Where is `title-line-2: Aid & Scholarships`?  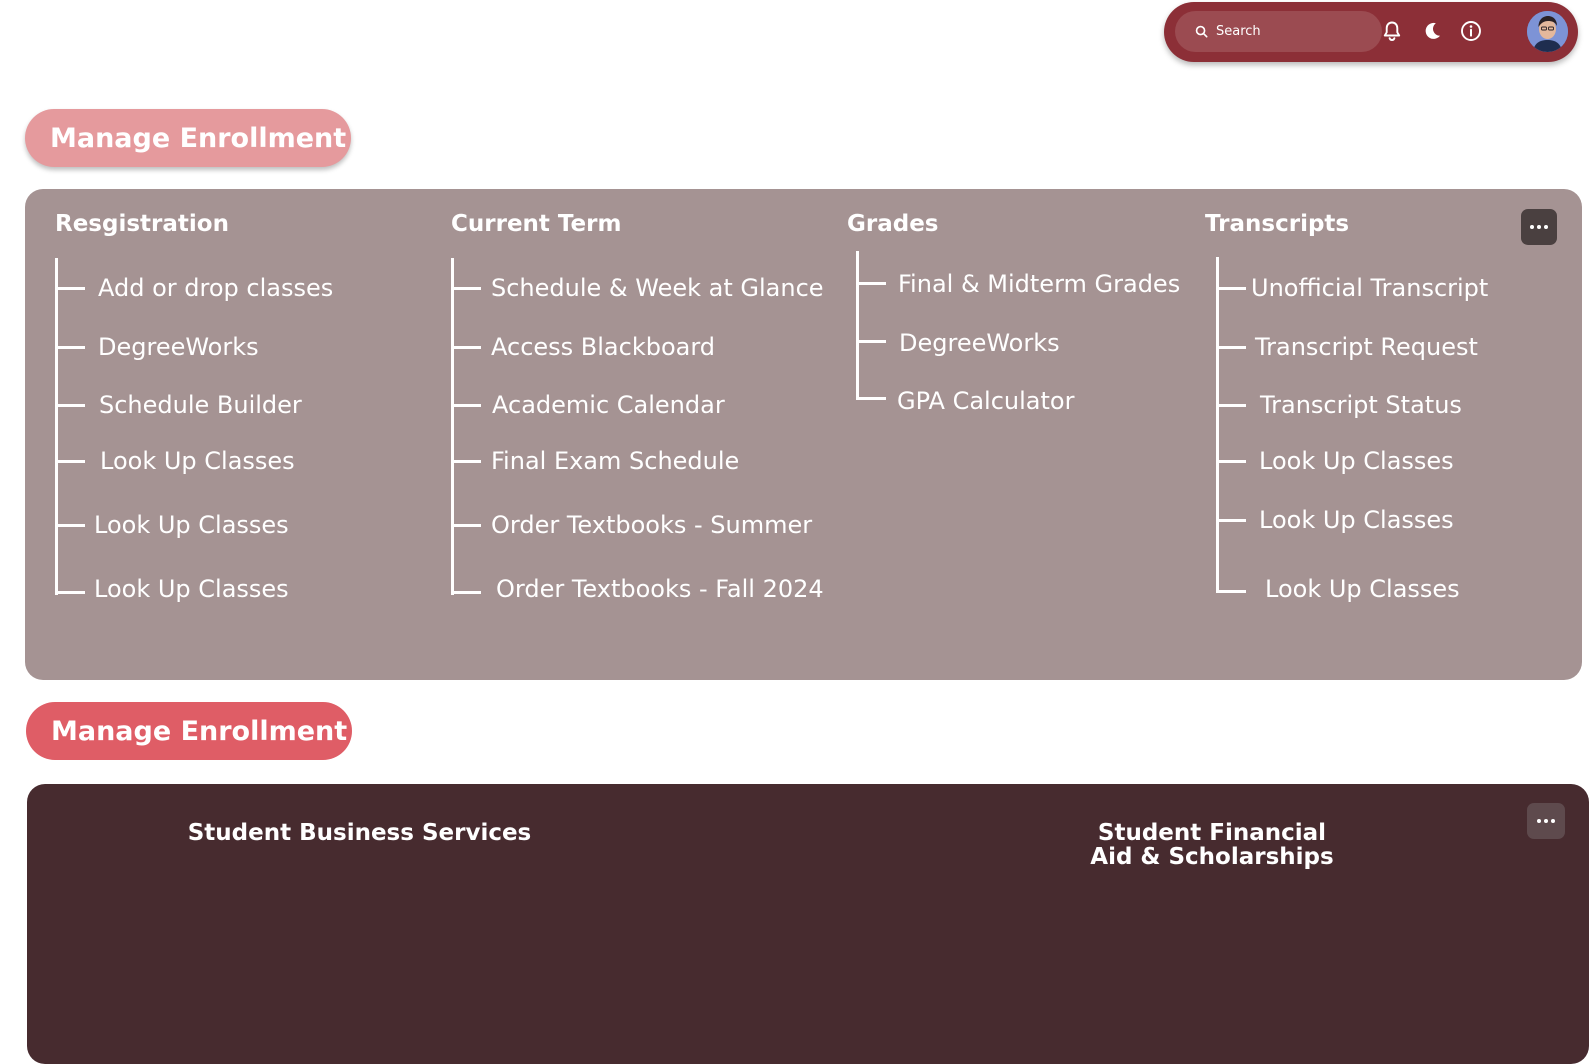
title-line-2: Aid & Scholarships is located at coordinates (1212, 857).